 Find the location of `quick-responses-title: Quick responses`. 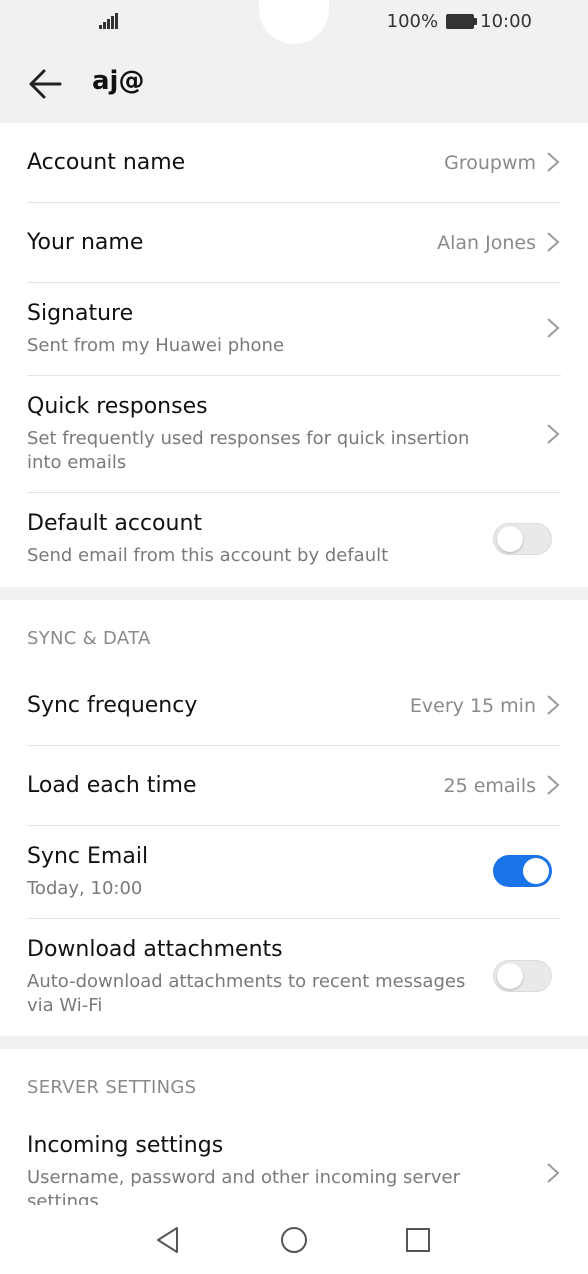

quick-responses-title: Quick responses is located at coordinates (117, 406).